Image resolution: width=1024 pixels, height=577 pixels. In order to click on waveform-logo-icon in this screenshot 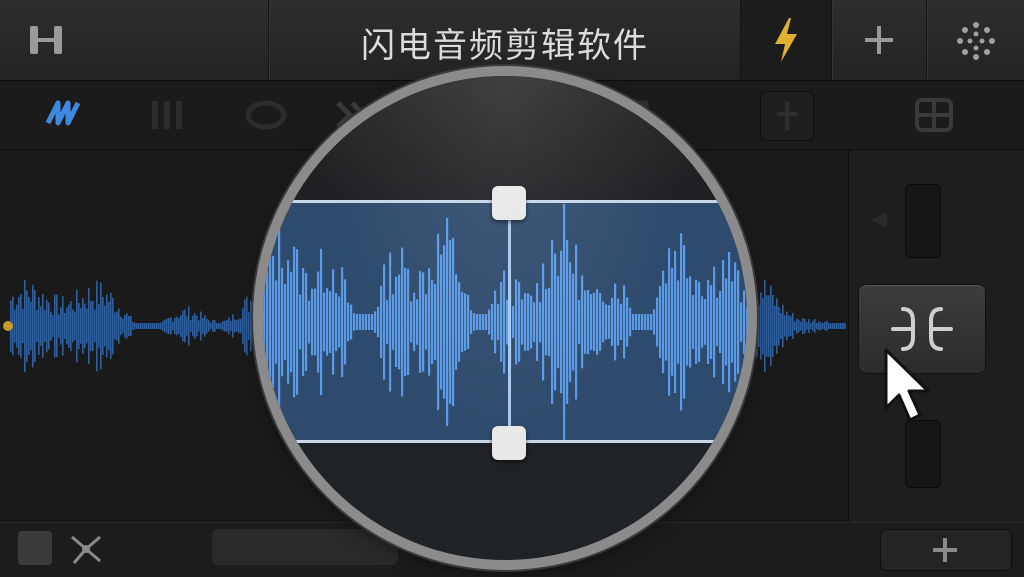, I will do `click(66, 115)`.